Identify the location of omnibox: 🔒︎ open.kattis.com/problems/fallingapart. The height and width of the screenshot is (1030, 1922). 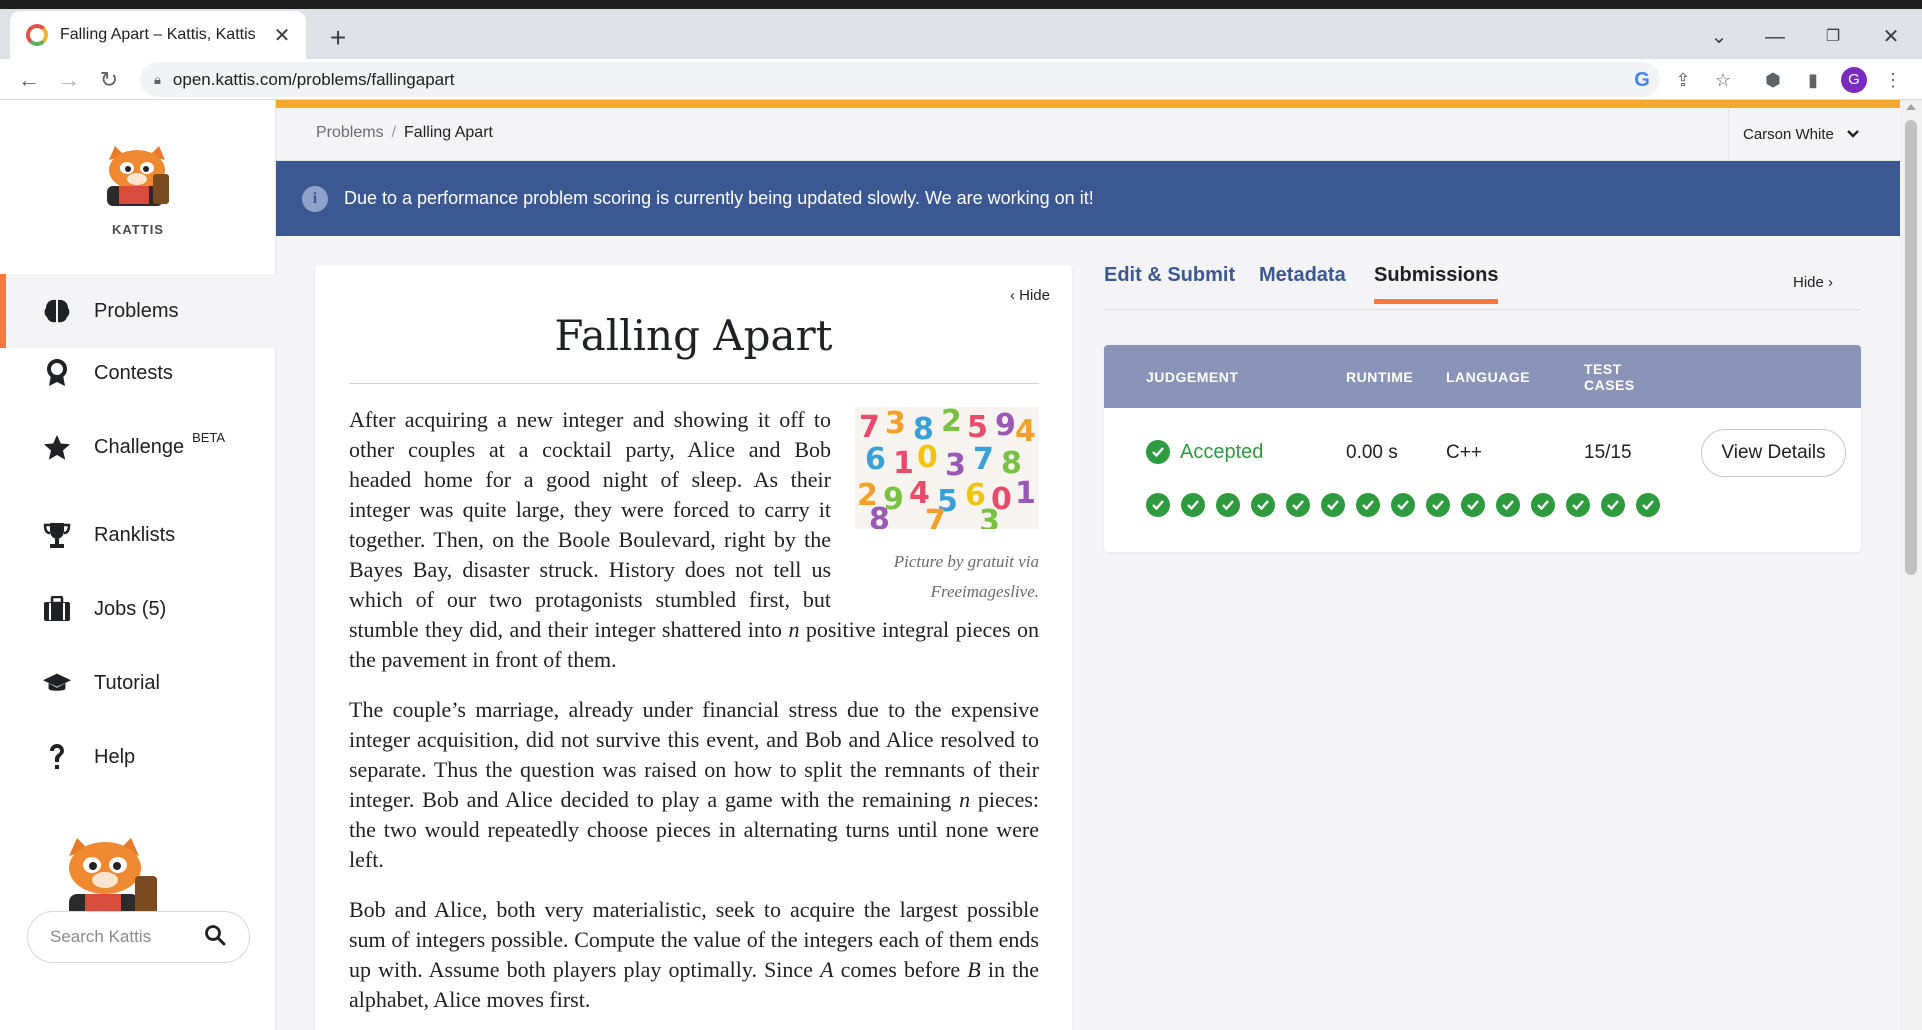
(900, 79).